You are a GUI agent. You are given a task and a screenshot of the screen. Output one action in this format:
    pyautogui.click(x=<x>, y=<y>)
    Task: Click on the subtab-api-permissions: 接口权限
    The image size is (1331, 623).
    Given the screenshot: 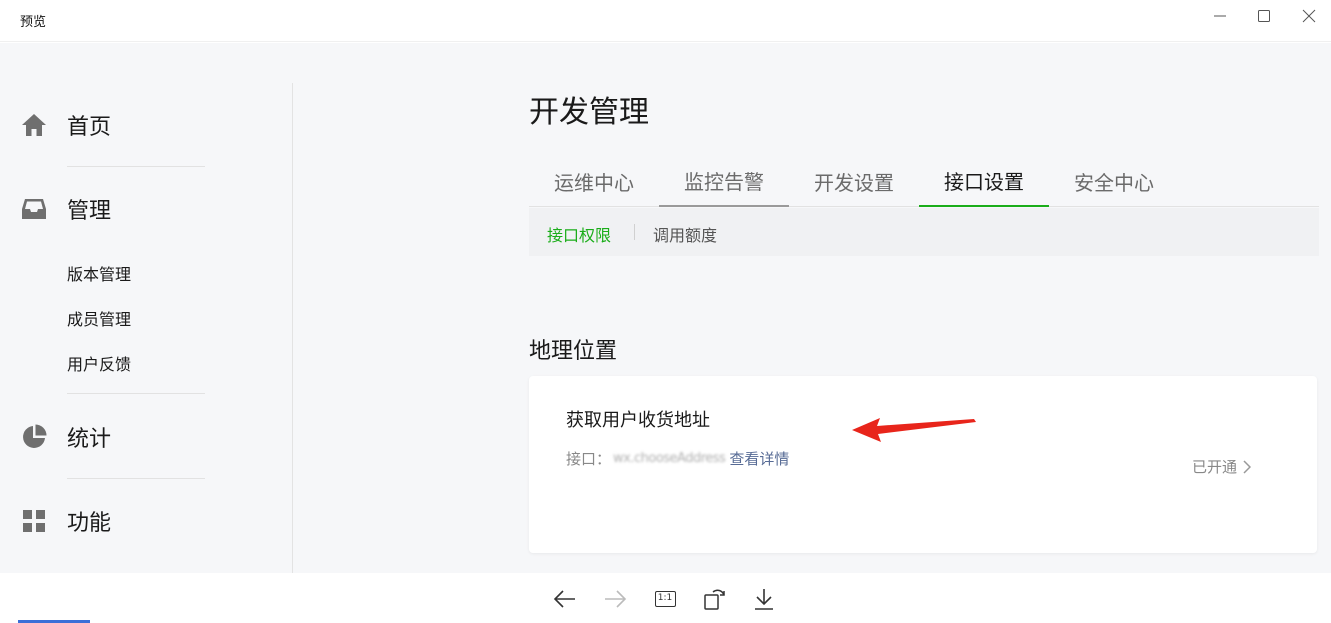 What is the action you would take?
    pyautogui.click(x=579, y=234)
    